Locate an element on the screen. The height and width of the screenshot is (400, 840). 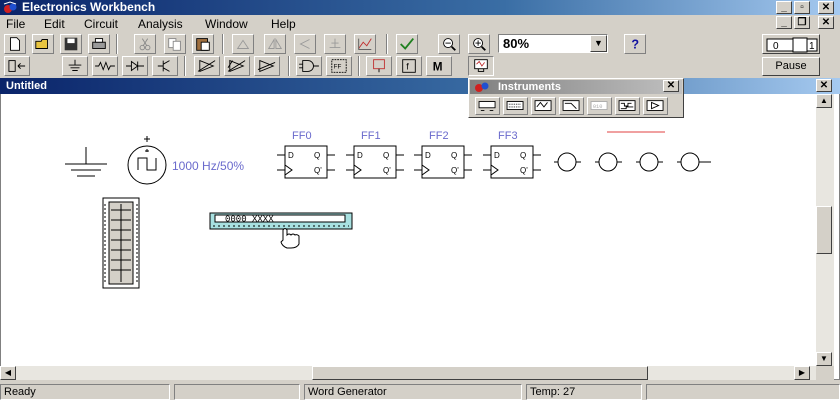
flip-flop-ff0: FF0 D Q Q' is located at coordinates (306, 154).